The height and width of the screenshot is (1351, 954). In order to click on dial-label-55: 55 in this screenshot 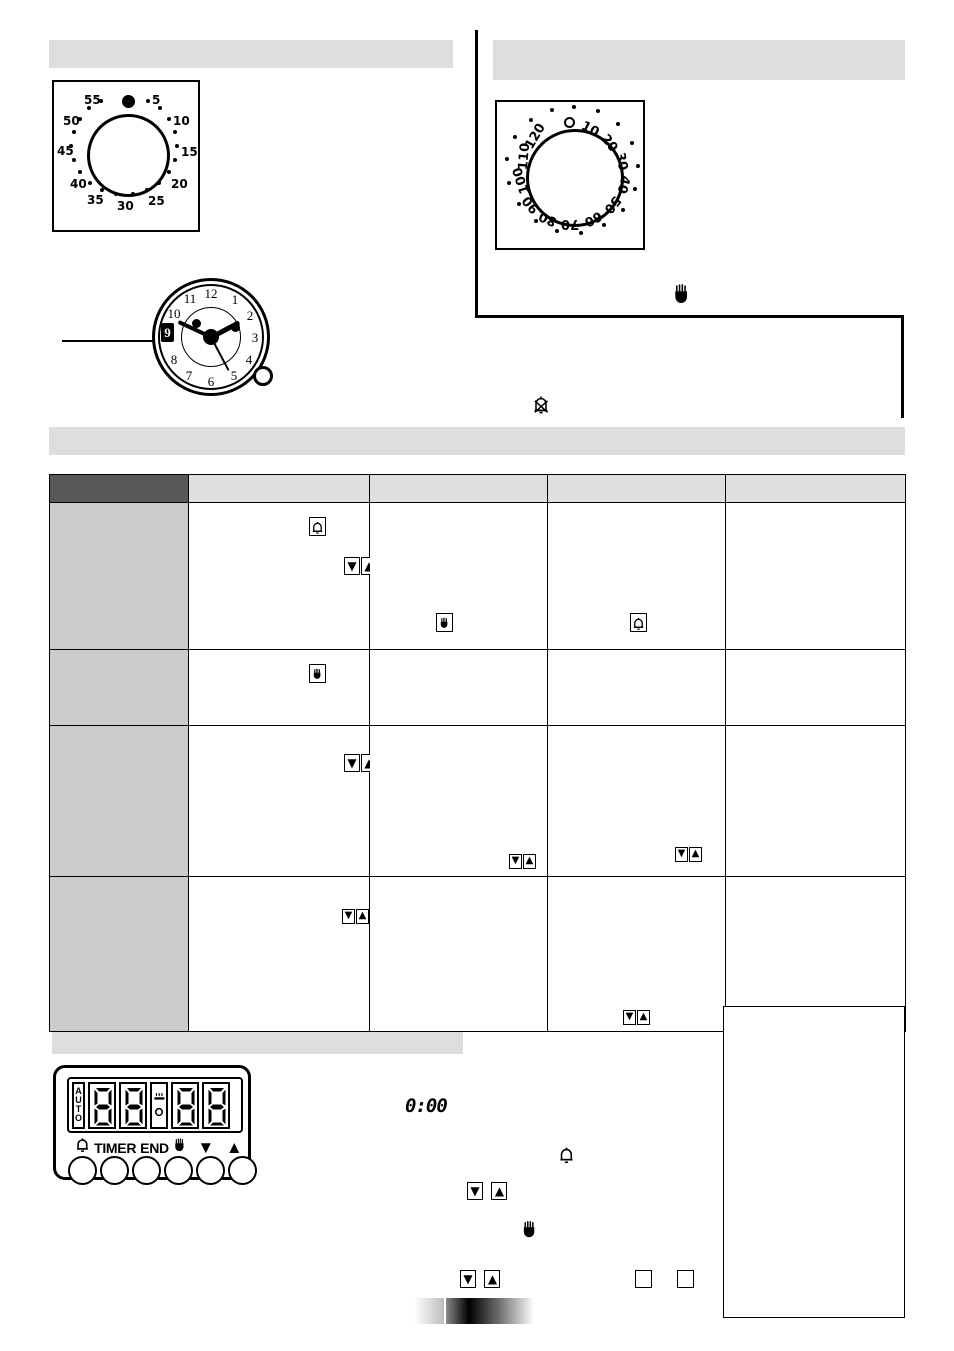, I will do `click(92, 100)`.